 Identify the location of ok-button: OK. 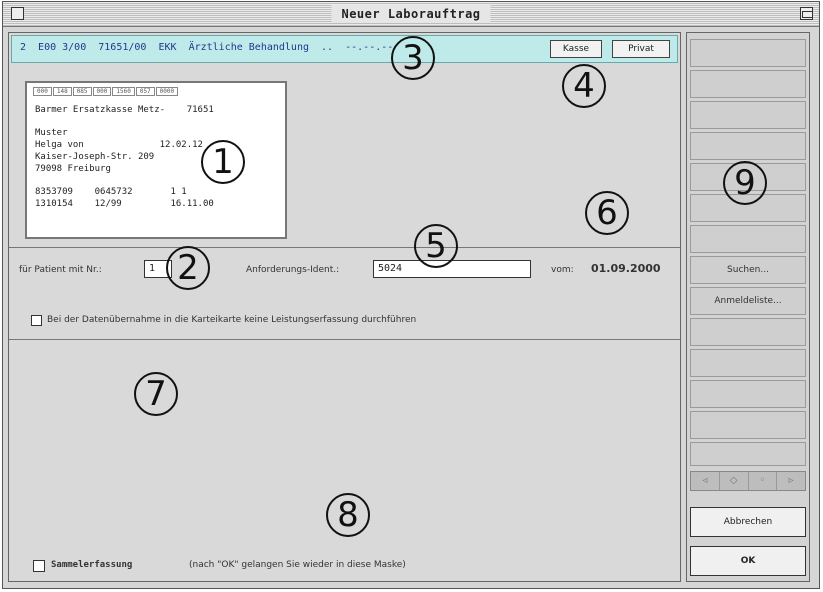
(748, 561).